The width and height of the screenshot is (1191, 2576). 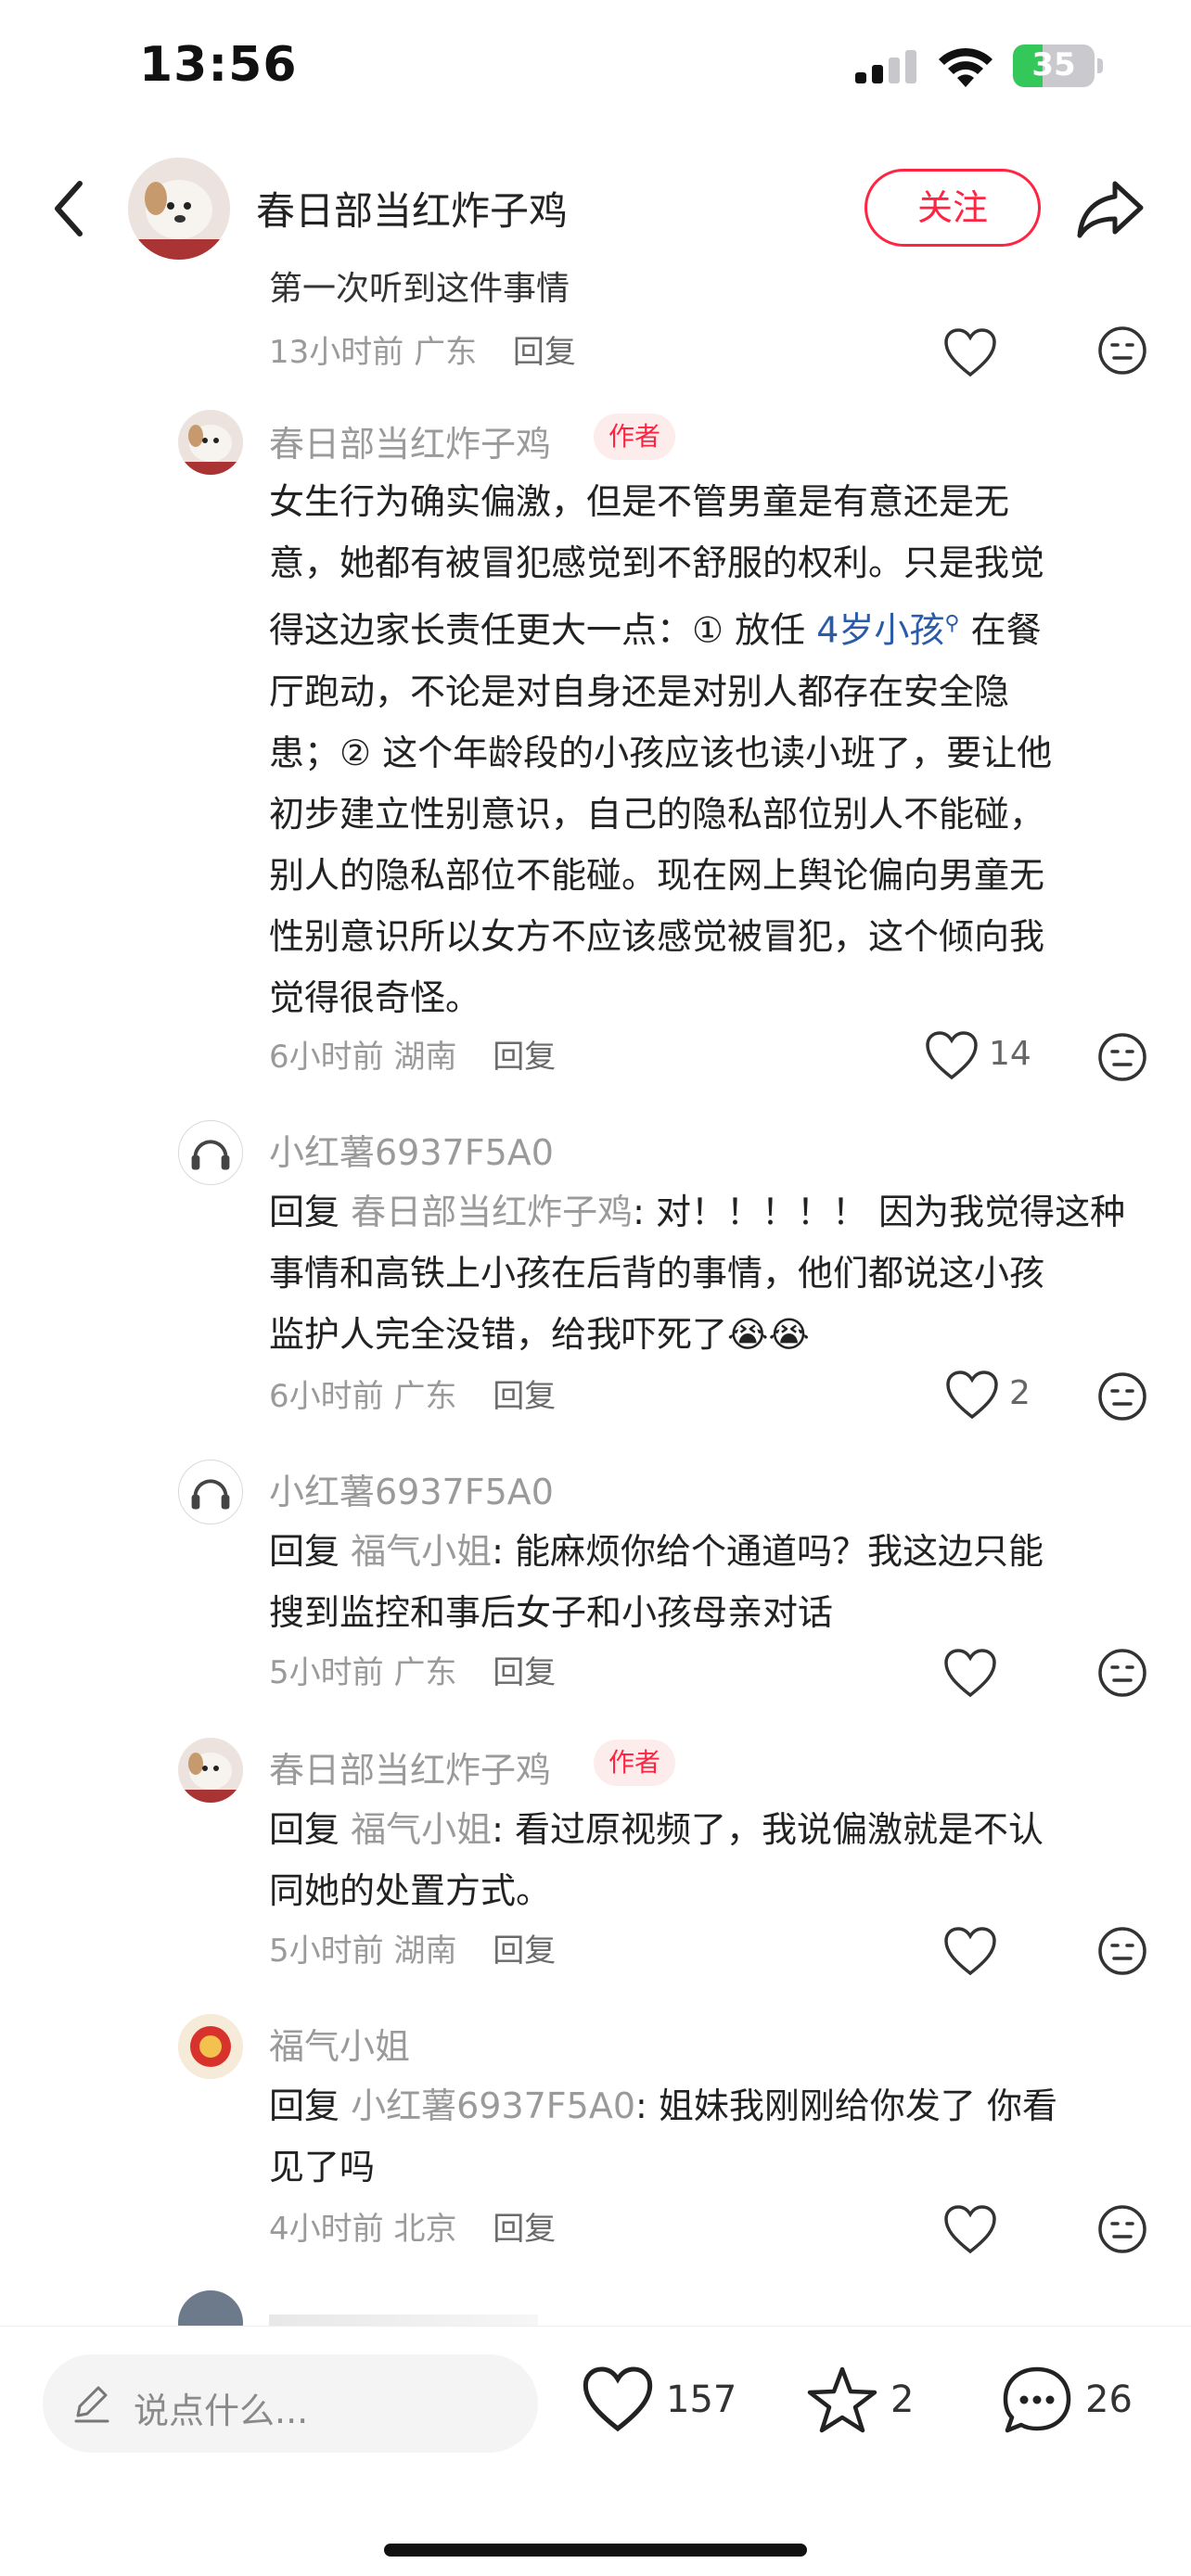 What do you see at coordinates (1000, 630) in the screenshot?
I see `comment-line-text: 在餐` at bounding box center [1000, 630].